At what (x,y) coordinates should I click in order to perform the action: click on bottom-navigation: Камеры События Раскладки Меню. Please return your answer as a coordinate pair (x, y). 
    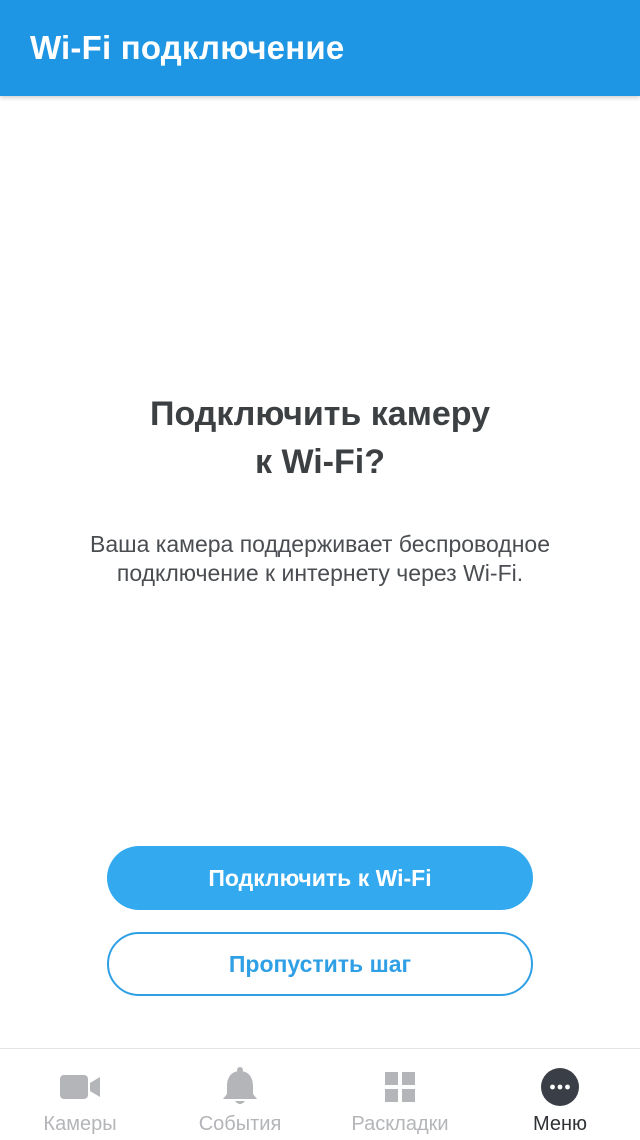
    Looking at the image, I should click on (320, 1094).